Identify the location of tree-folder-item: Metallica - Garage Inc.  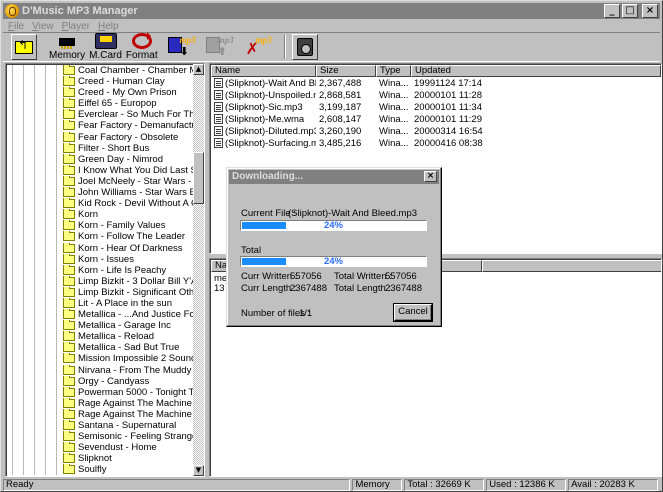
(100, 326).